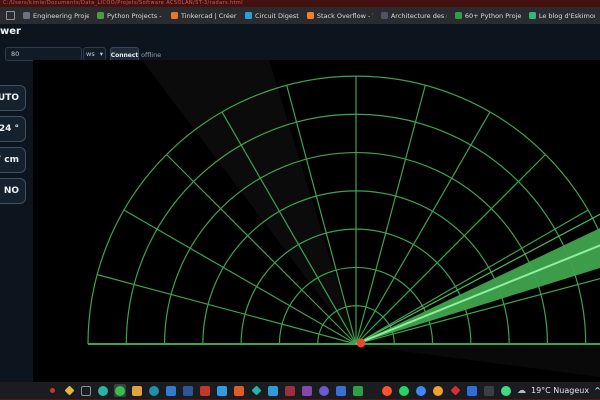  What do you see at coordinates (151, 55) in the screenshot?
I see `connection-status: offline` at bounding box center [151, 55].